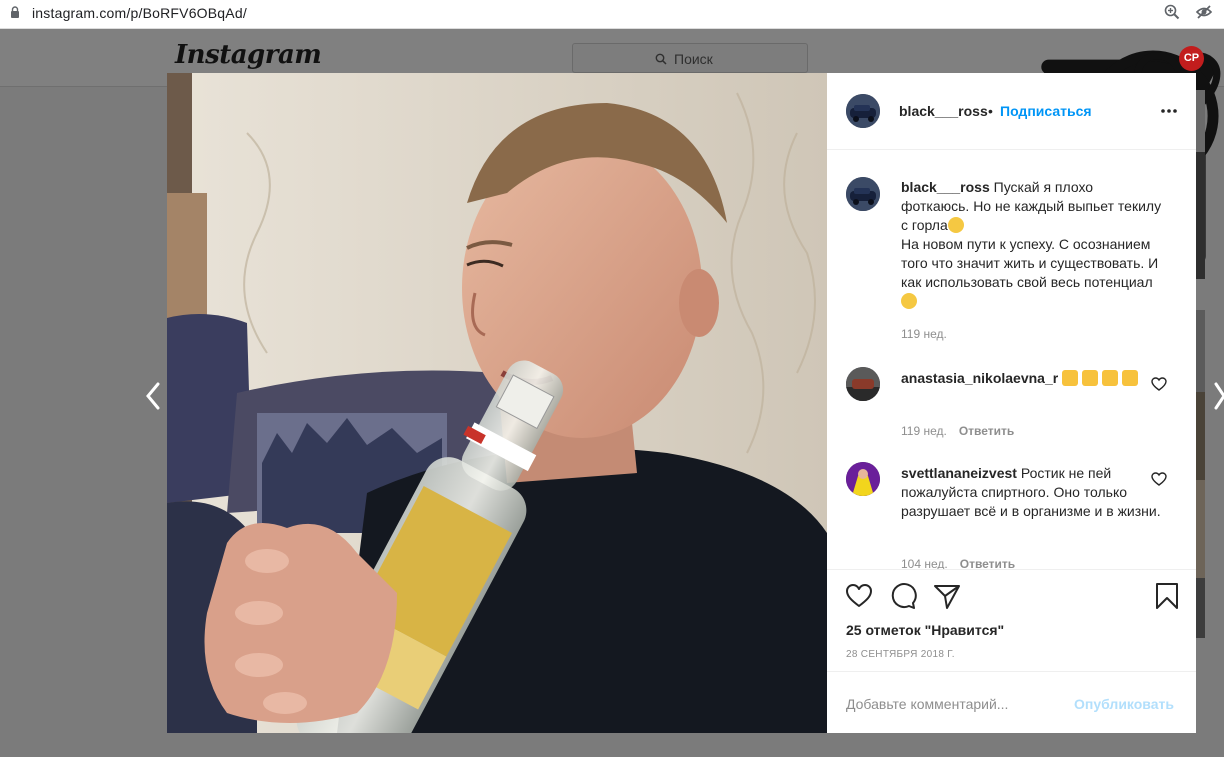 This screenshot has width=1224, height=757. I want to click on comment-meta: 104 нед. Ответить, so click(958, 563).